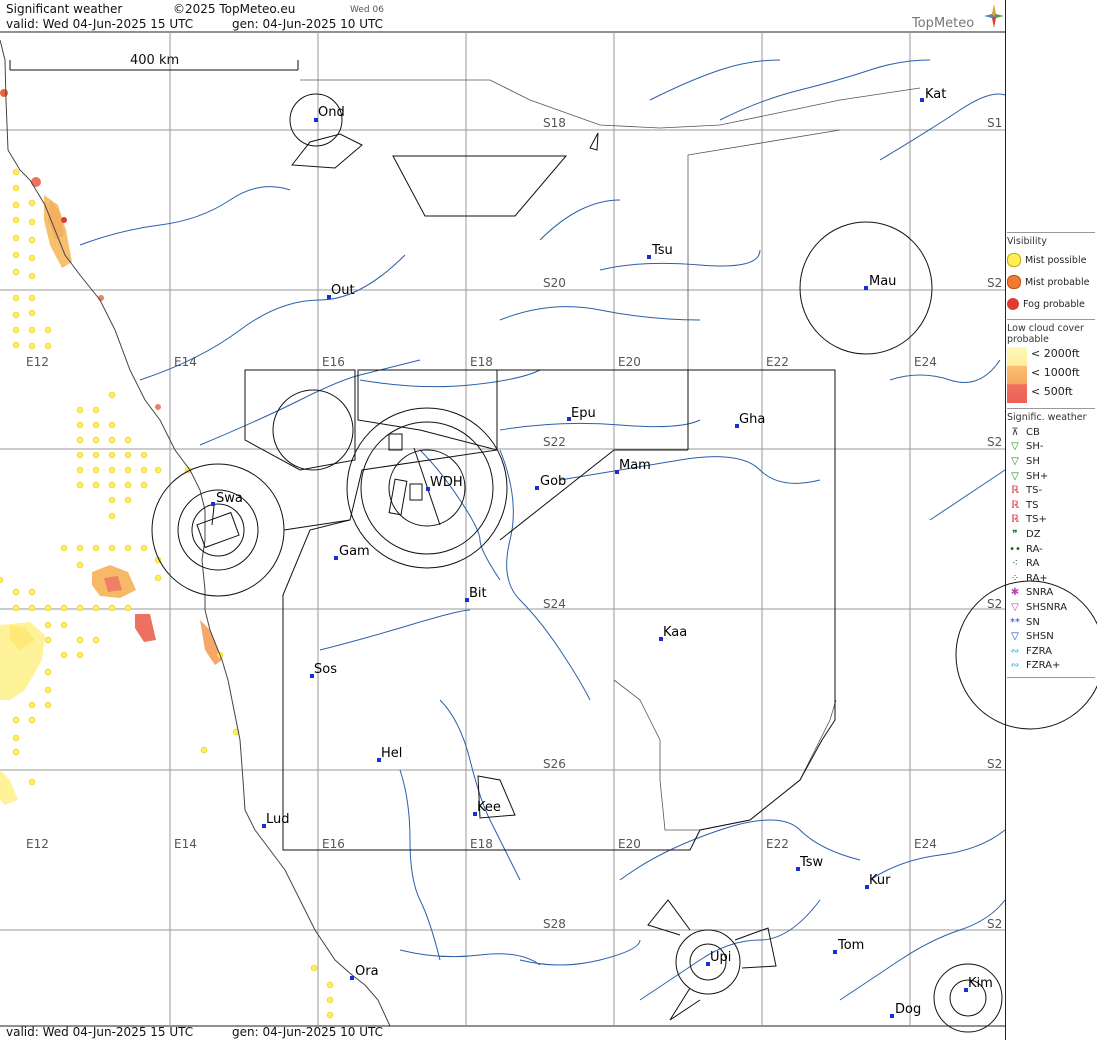 Image resolution: width=1097 pixels, height=1040 pixels. Describe the element at coordinates (1015, 651) in the screenshot. I see `freezing-rain-icon: ∾` at that location.